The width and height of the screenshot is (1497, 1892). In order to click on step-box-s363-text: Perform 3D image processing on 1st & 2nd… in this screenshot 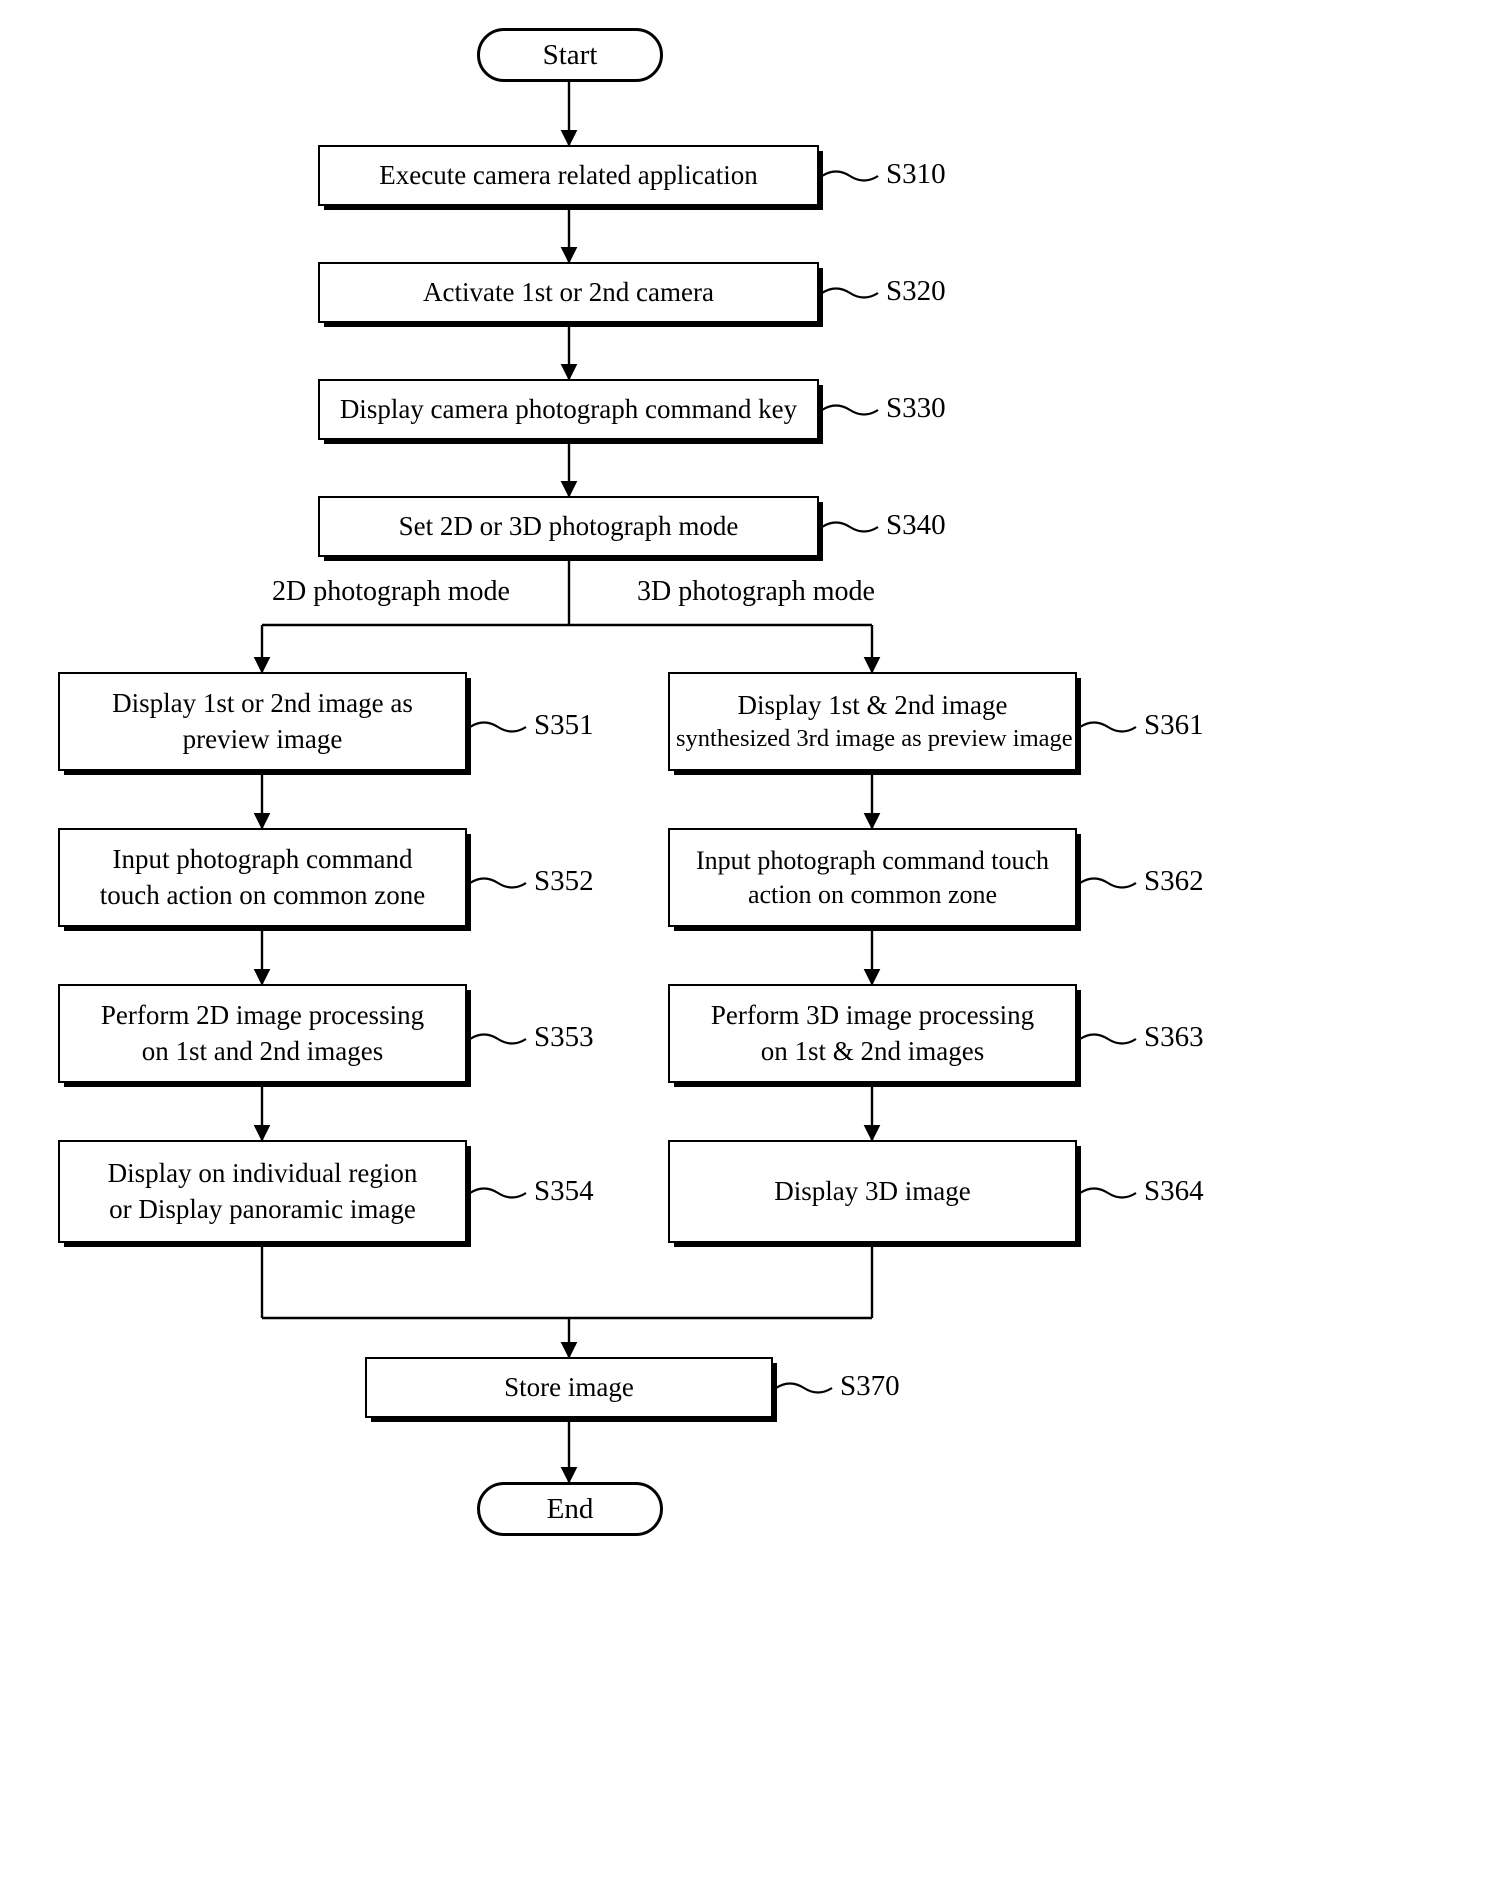, I will do `click(872, 1033)`.